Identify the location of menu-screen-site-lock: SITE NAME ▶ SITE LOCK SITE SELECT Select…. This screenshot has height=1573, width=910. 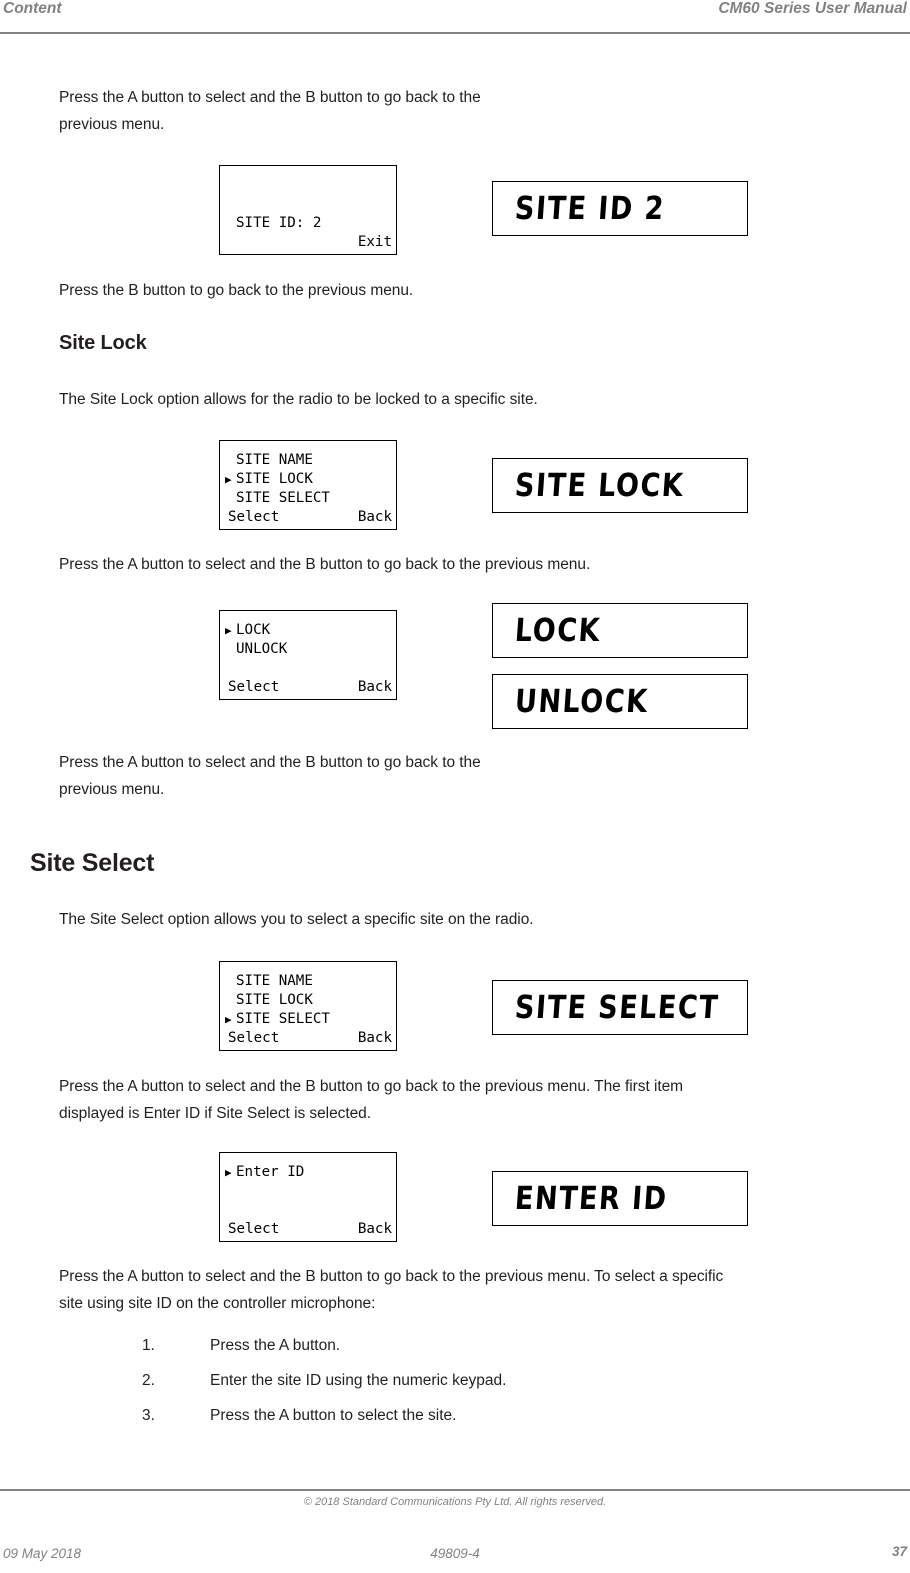
(308, 485).